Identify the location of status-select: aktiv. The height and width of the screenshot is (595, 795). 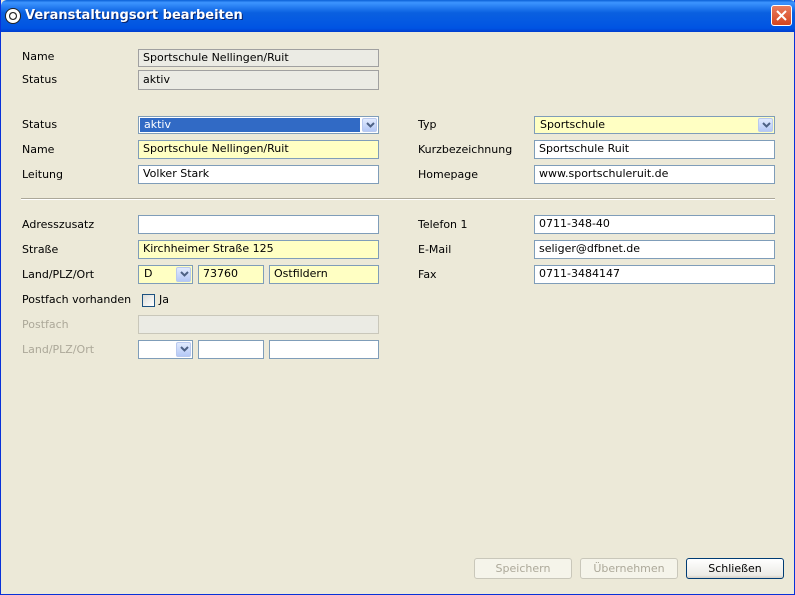
(258, 125).